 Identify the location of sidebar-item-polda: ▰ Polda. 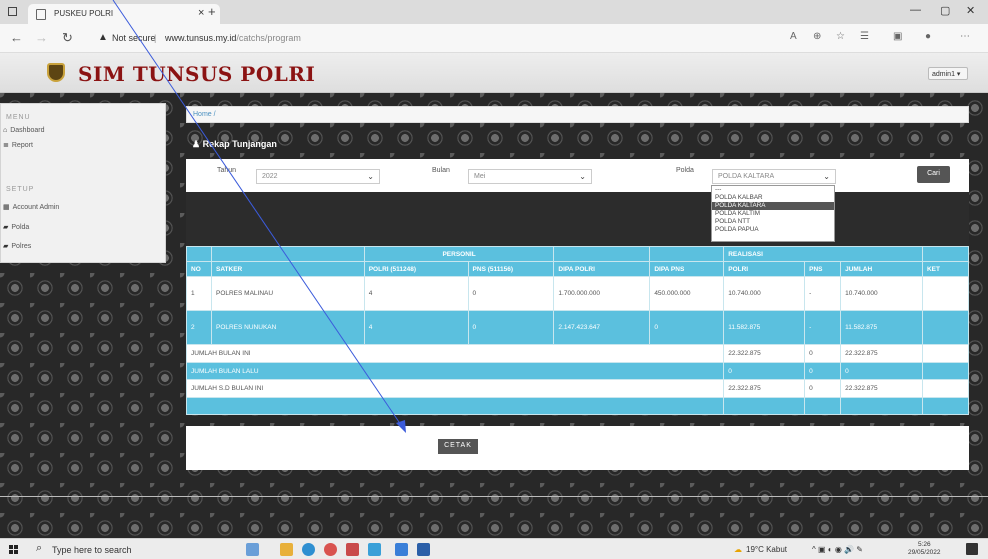
(16, 227).